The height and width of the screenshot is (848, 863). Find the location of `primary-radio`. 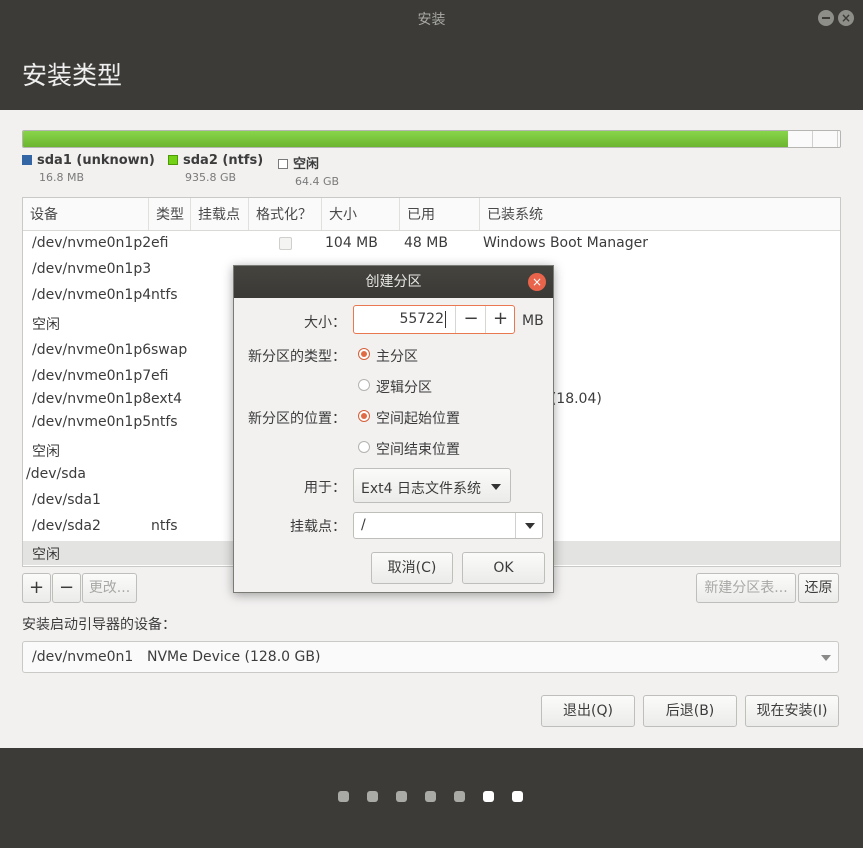

primary-radio is located at coordinates (364, 354).